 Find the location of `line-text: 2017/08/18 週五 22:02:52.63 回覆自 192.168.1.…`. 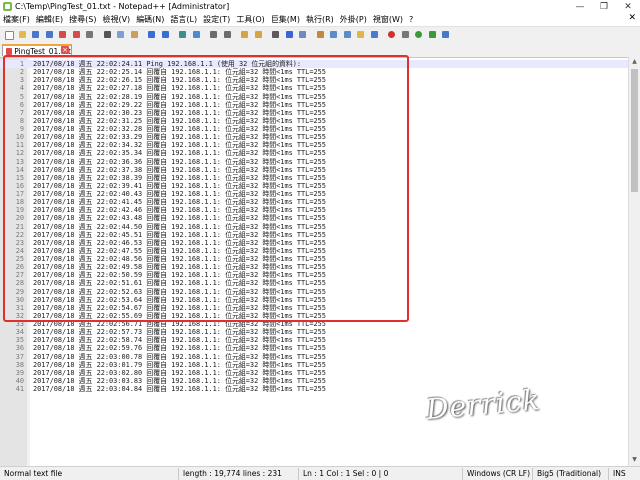

line-text: 2017/08/18 週五 22:02:52.63 回覆自 192.168.1.… is located at coordinates (179, 292).